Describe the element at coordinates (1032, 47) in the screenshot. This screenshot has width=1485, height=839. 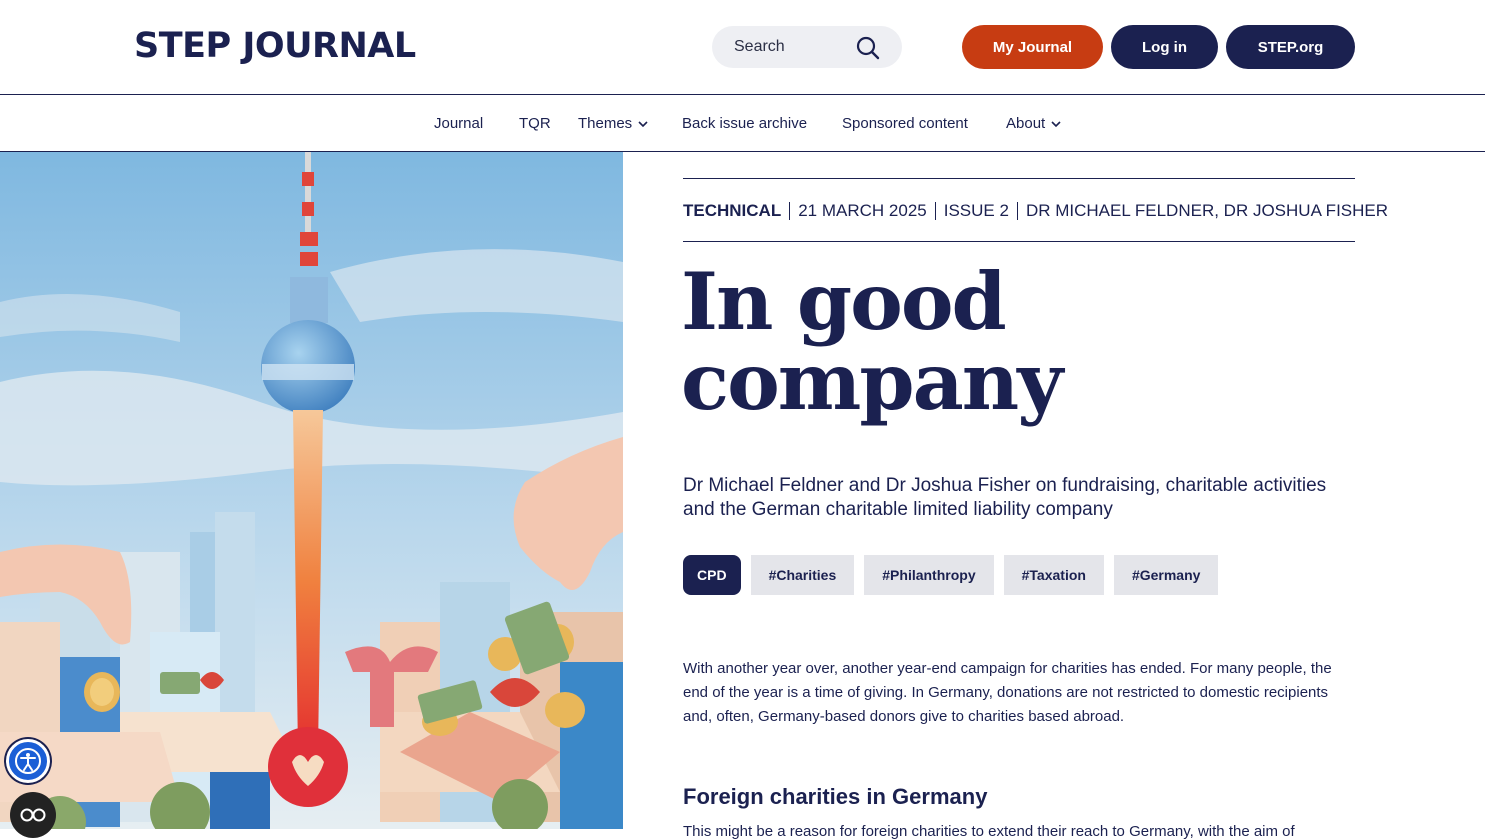
I see `my-journal-button: My Journal` at that location.